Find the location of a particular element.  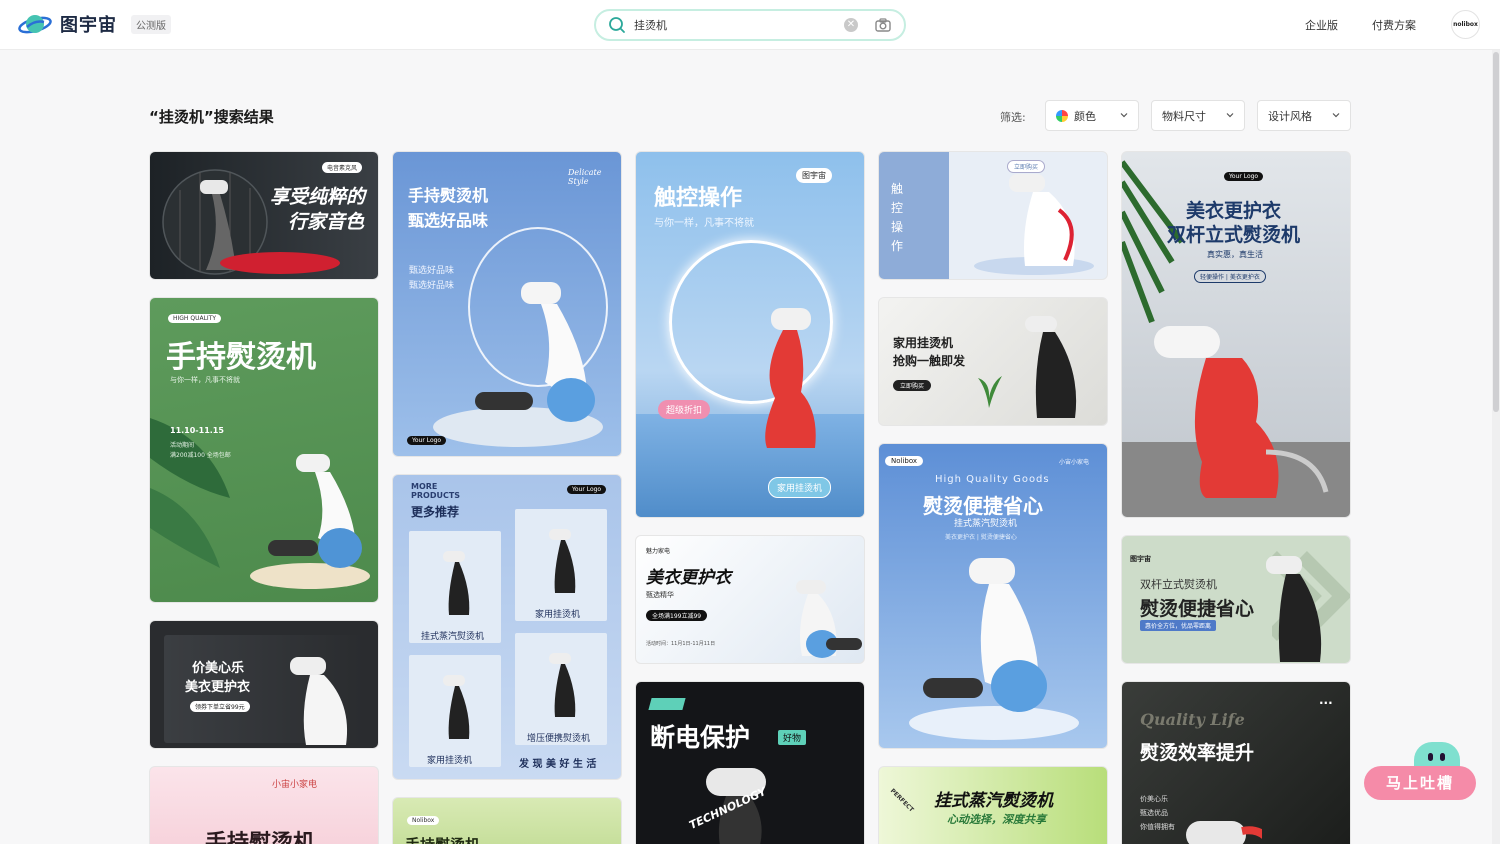

card-title: 甄选好品味 is located at coordinates (448, 220).